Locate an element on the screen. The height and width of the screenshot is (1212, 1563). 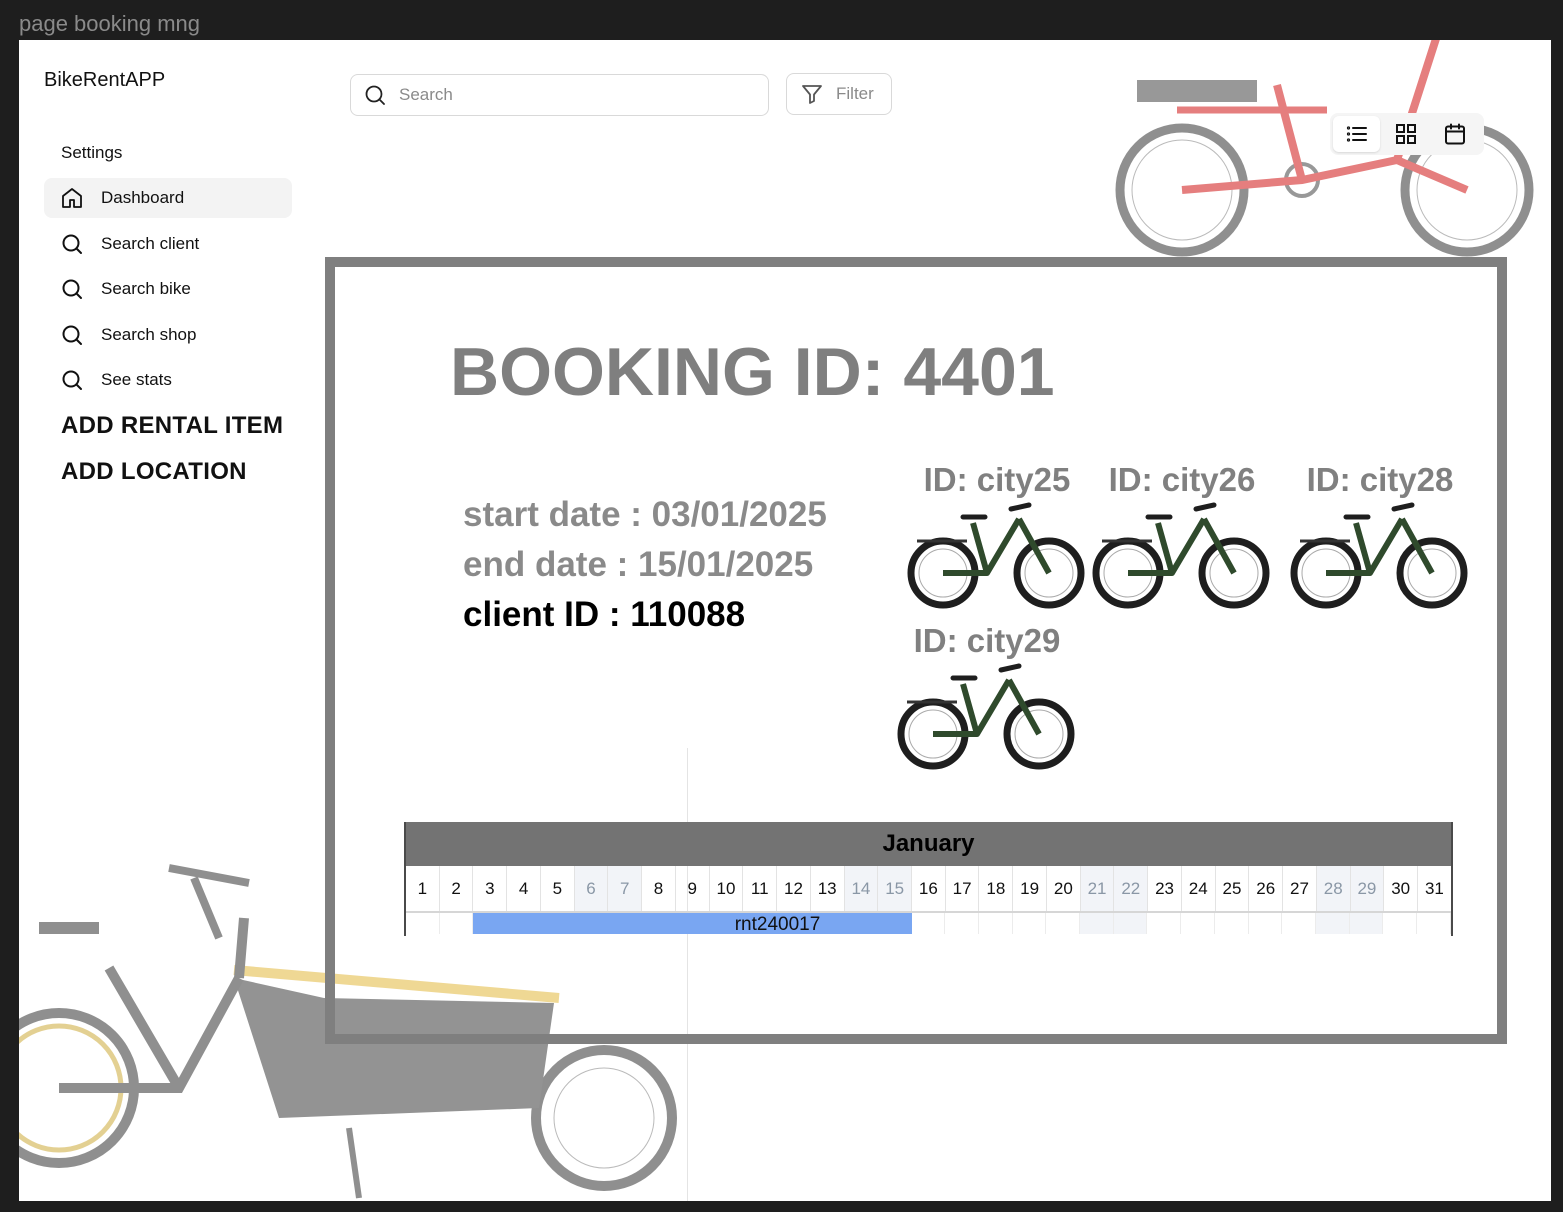
calendar-day: 10 is located at coordinates (727, 888).